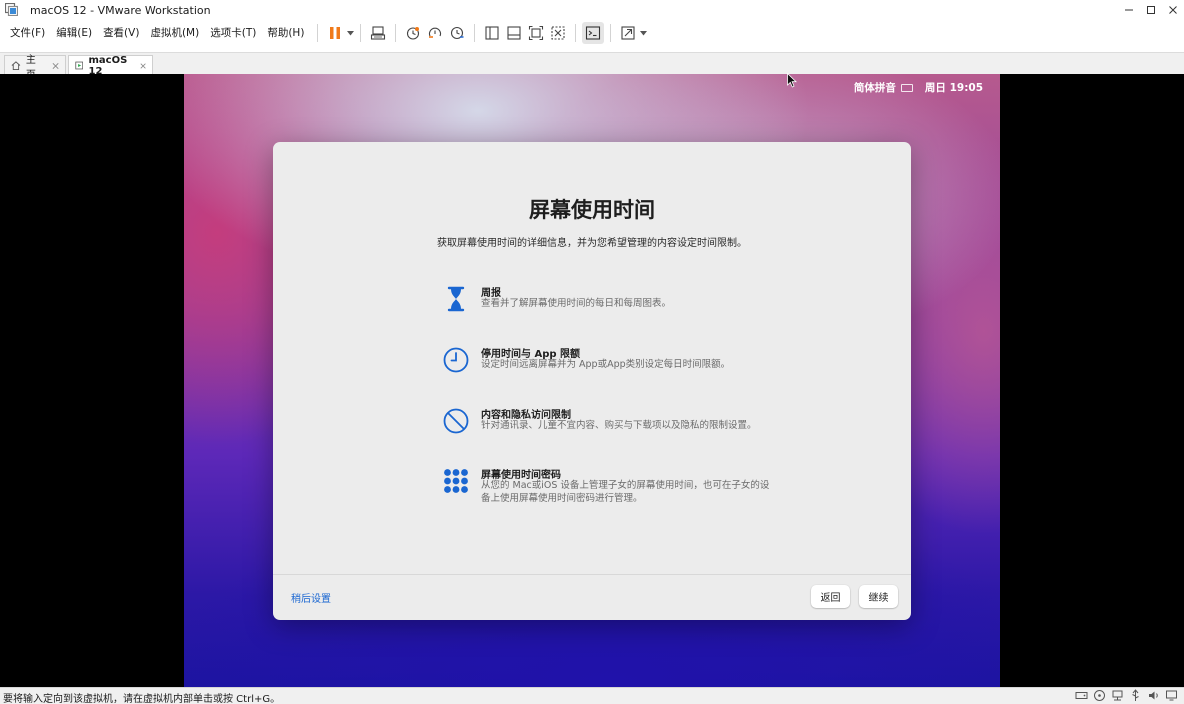  What do you see at coordinates (16, 65) in the screenshot?
I see `home-icon` at bounding box center [16, 65].